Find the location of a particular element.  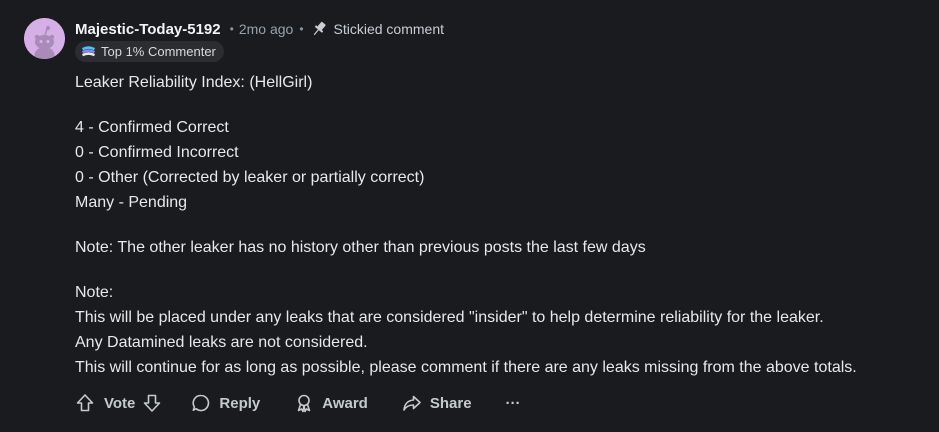

stat-line: Many - Pending is located at coordinates (131, 202).